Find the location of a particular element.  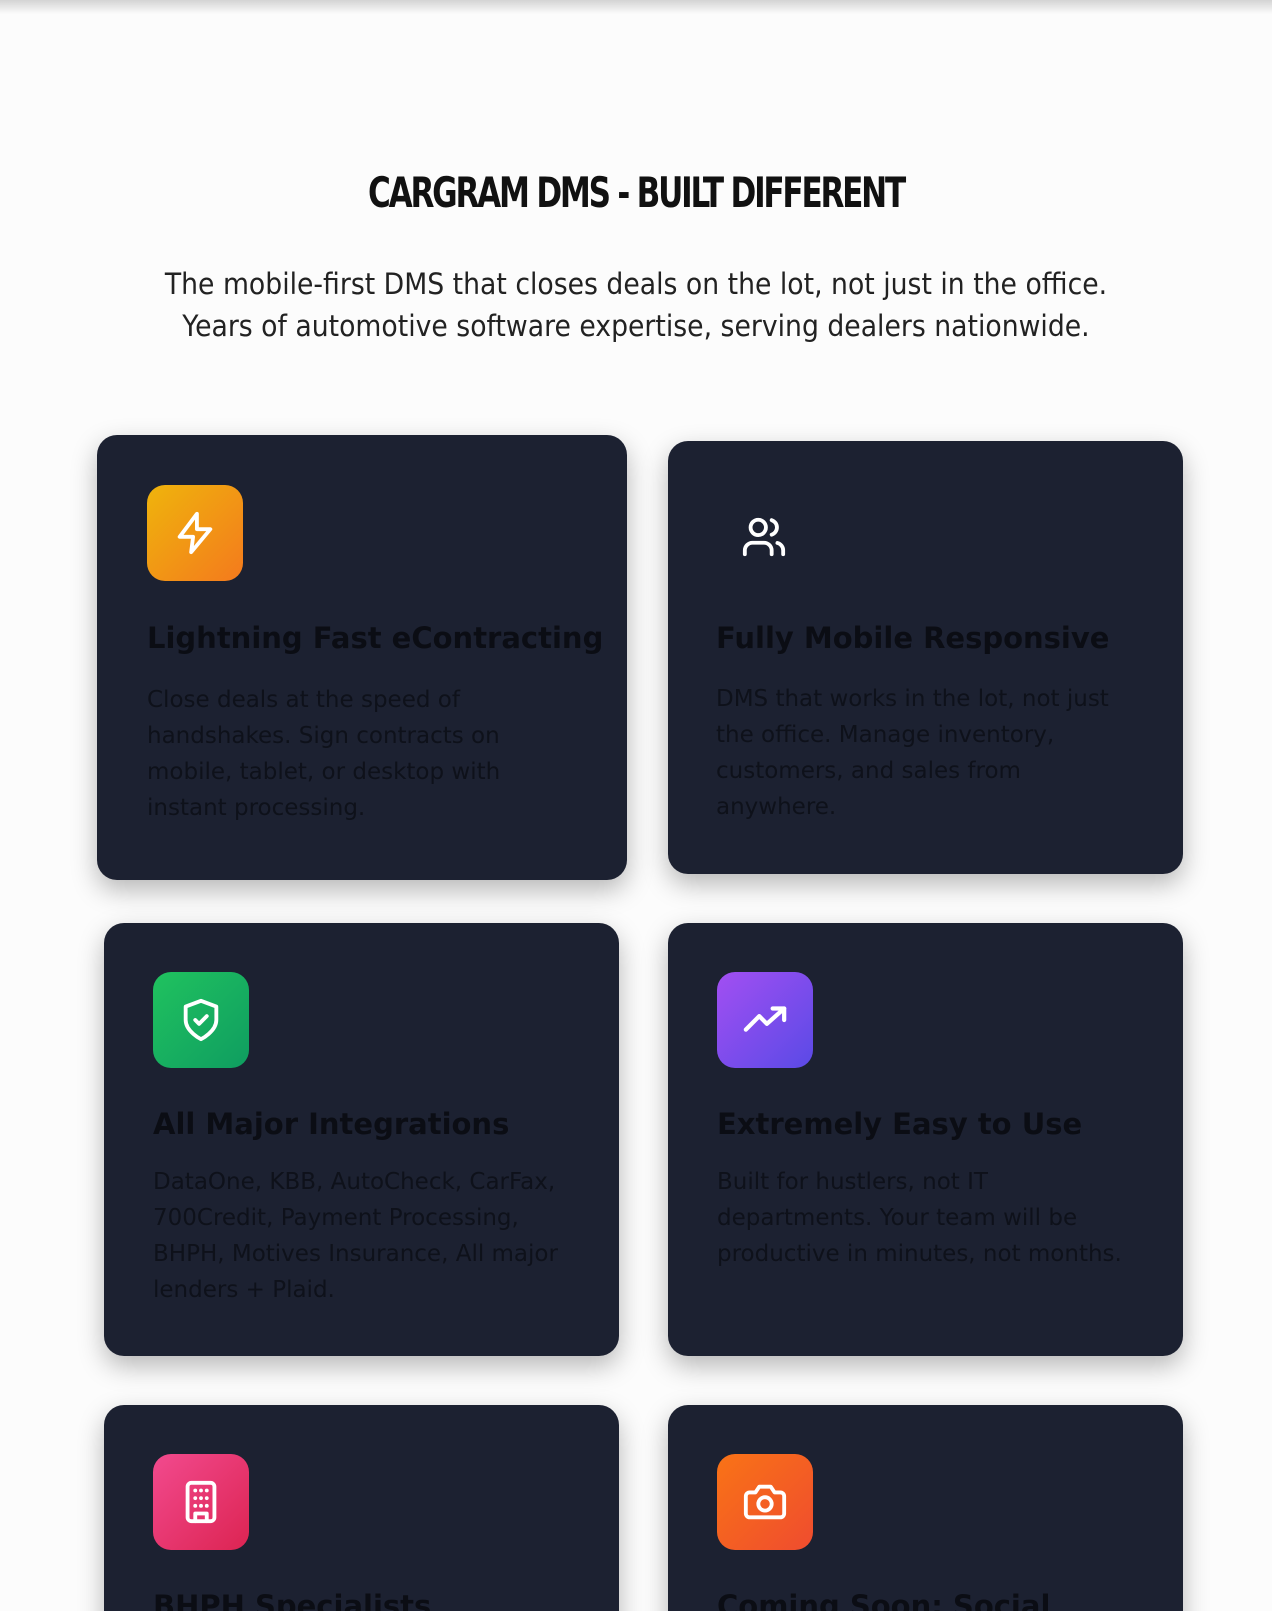

header-shadow is located at coordinates (636, 7).